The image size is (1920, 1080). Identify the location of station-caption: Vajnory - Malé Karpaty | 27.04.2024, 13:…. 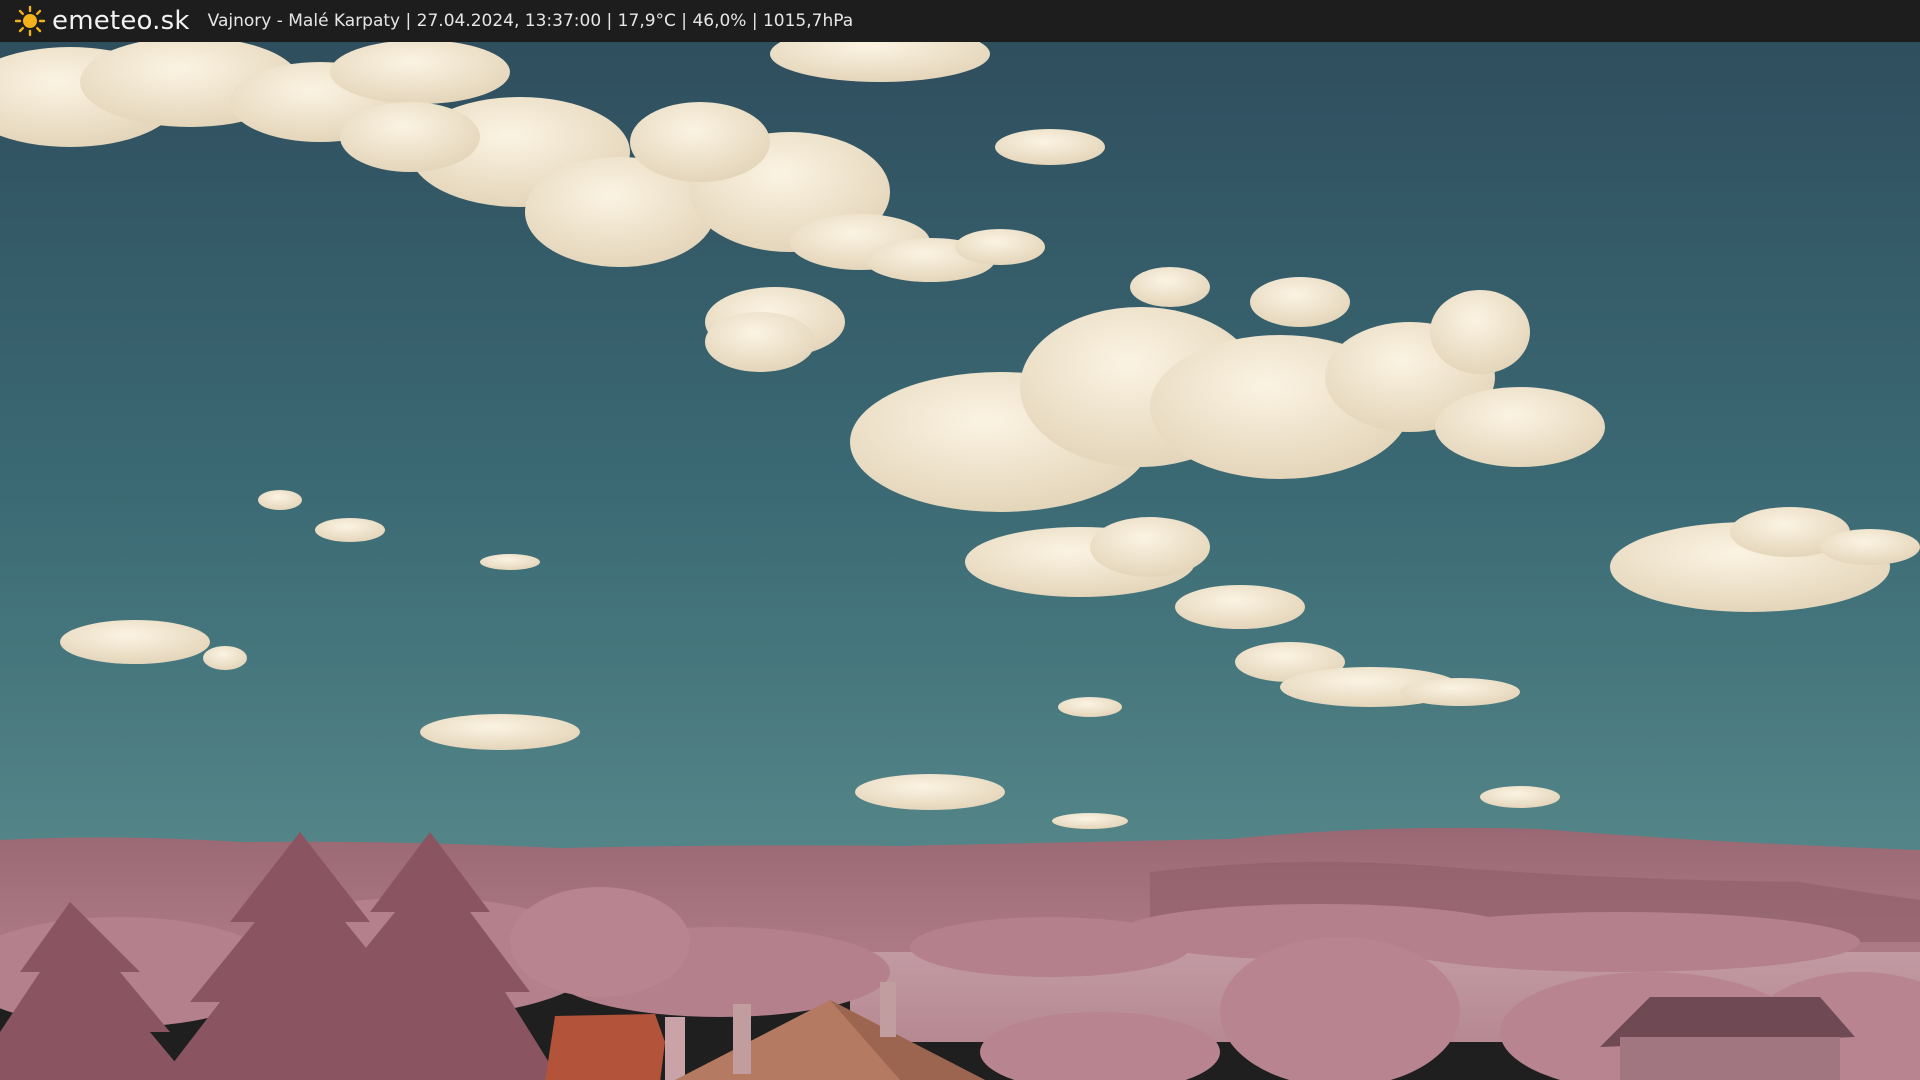
(530, 21).